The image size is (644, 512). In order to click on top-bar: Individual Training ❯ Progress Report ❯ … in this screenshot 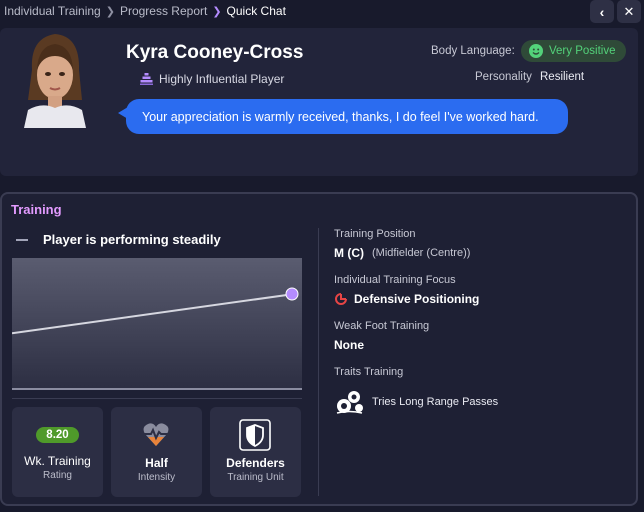, I will do `click(322, 12)`.